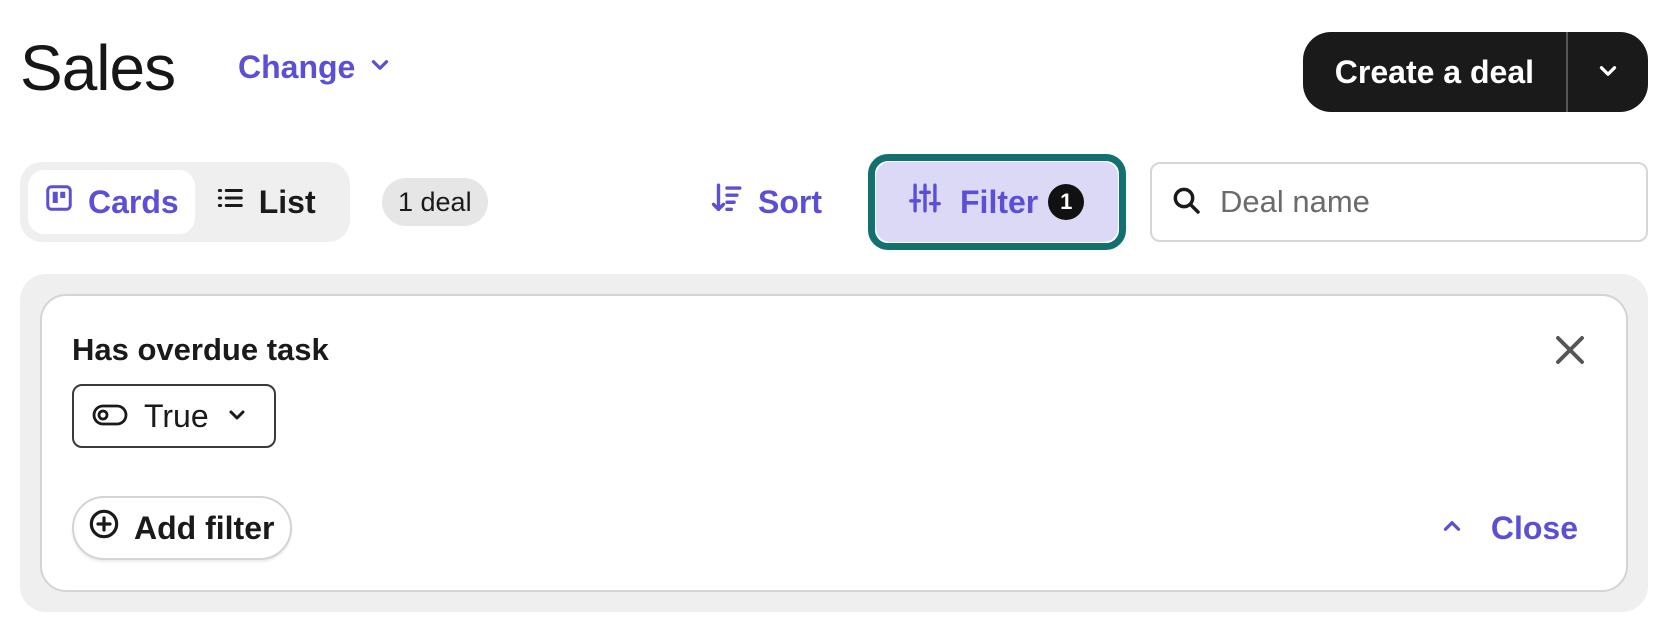  I want to click on change-pipeline-button: Change, so click(315, 67).